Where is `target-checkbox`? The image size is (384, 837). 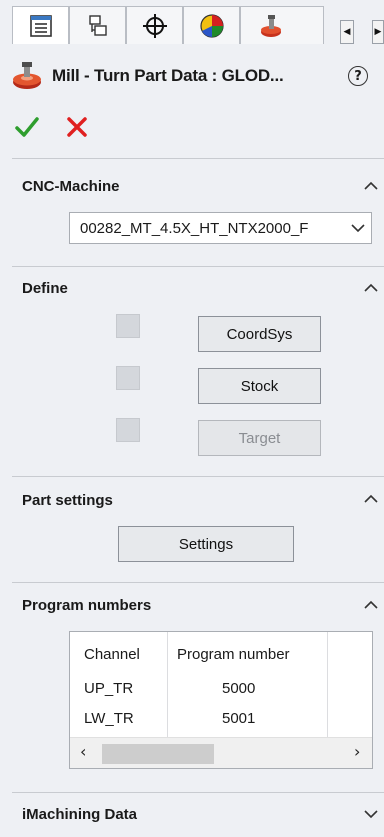 target-checkbox is located at coordinates (128, 430).